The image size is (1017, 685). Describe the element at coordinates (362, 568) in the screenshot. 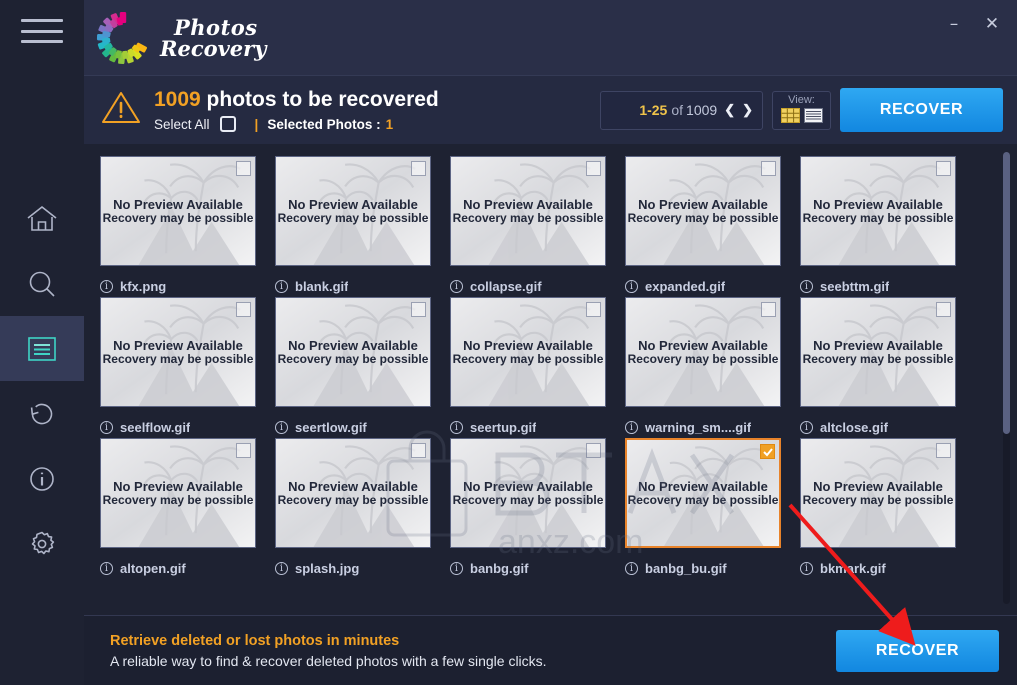

I see `photo-caption: i splash.jpg` at that location.